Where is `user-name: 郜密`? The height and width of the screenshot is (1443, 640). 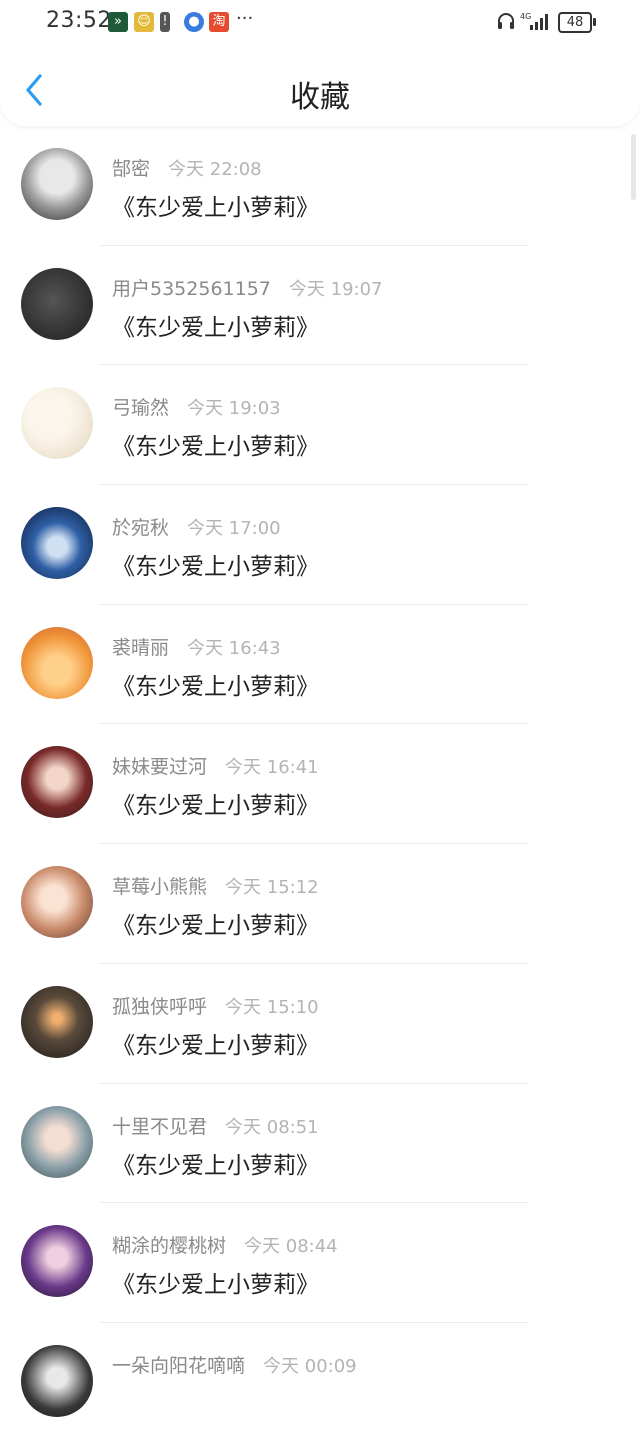
user-name: 郜密 is located at coordinates (131, 169).